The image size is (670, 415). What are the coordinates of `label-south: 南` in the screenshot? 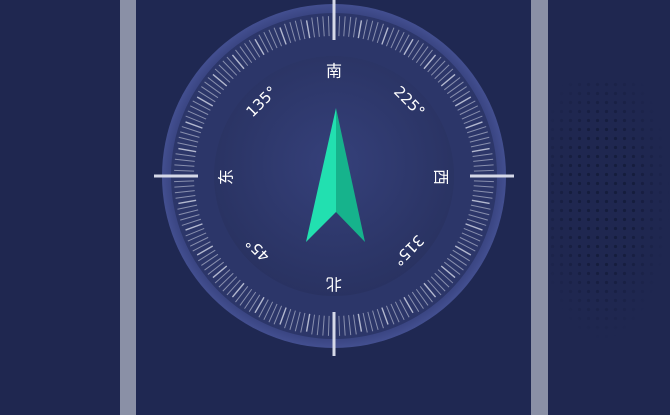 It's located at (334, 71).